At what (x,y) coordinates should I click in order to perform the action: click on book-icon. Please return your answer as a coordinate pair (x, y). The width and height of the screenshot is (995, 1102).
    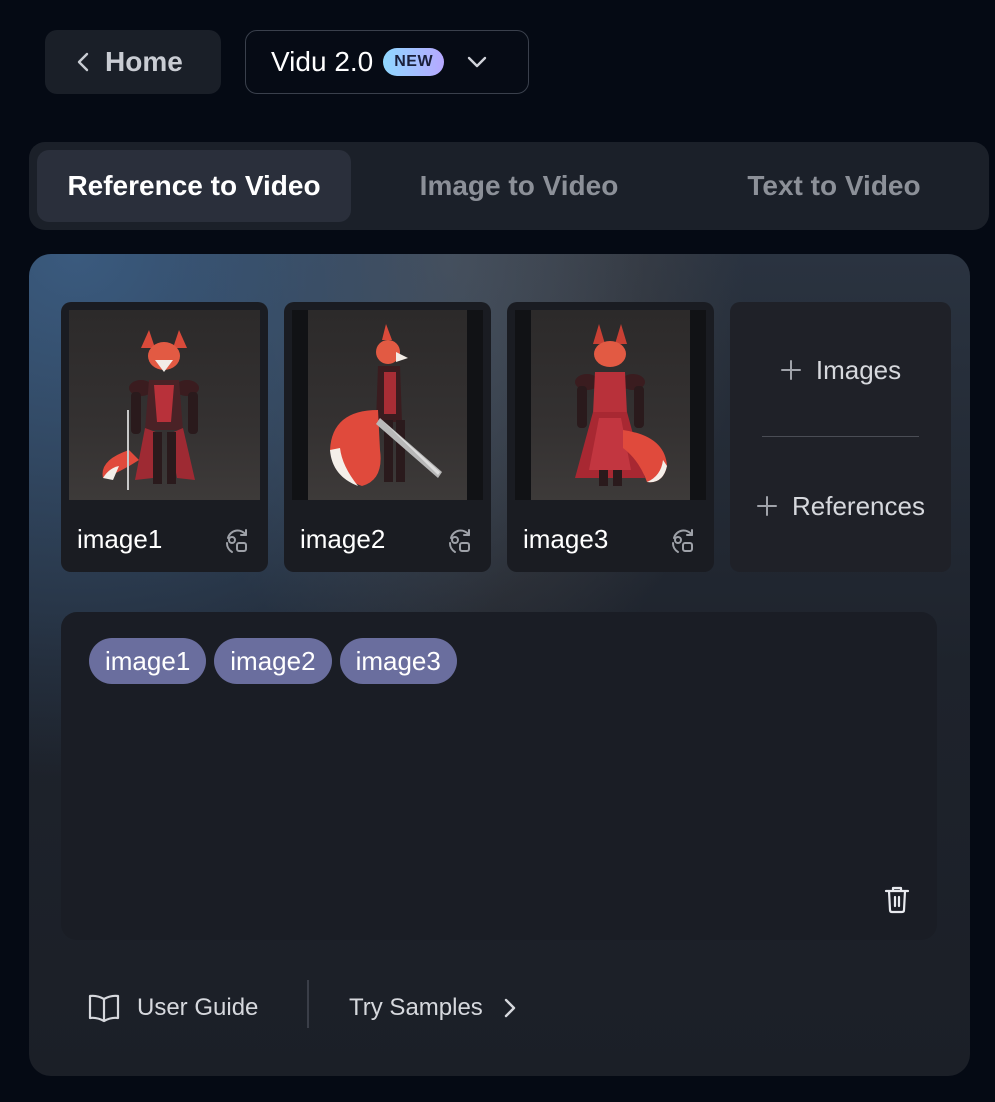
    Looking at the image, I should click on (104, 1008).